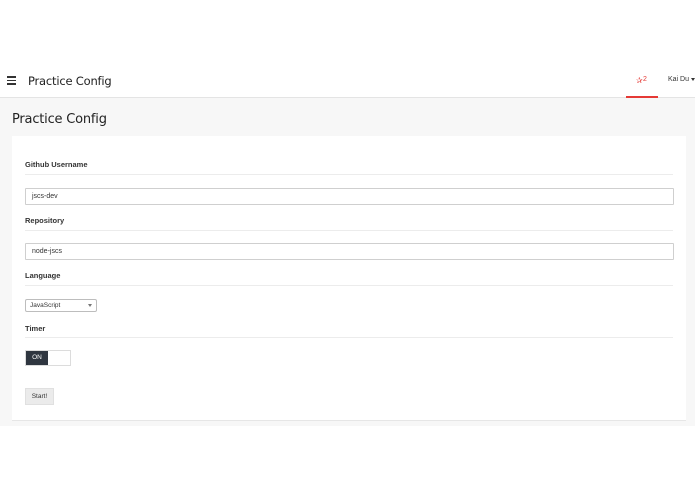 This screenshot has width=695, height=494. I want to click on repository-label: Repository, so click(45, 220).